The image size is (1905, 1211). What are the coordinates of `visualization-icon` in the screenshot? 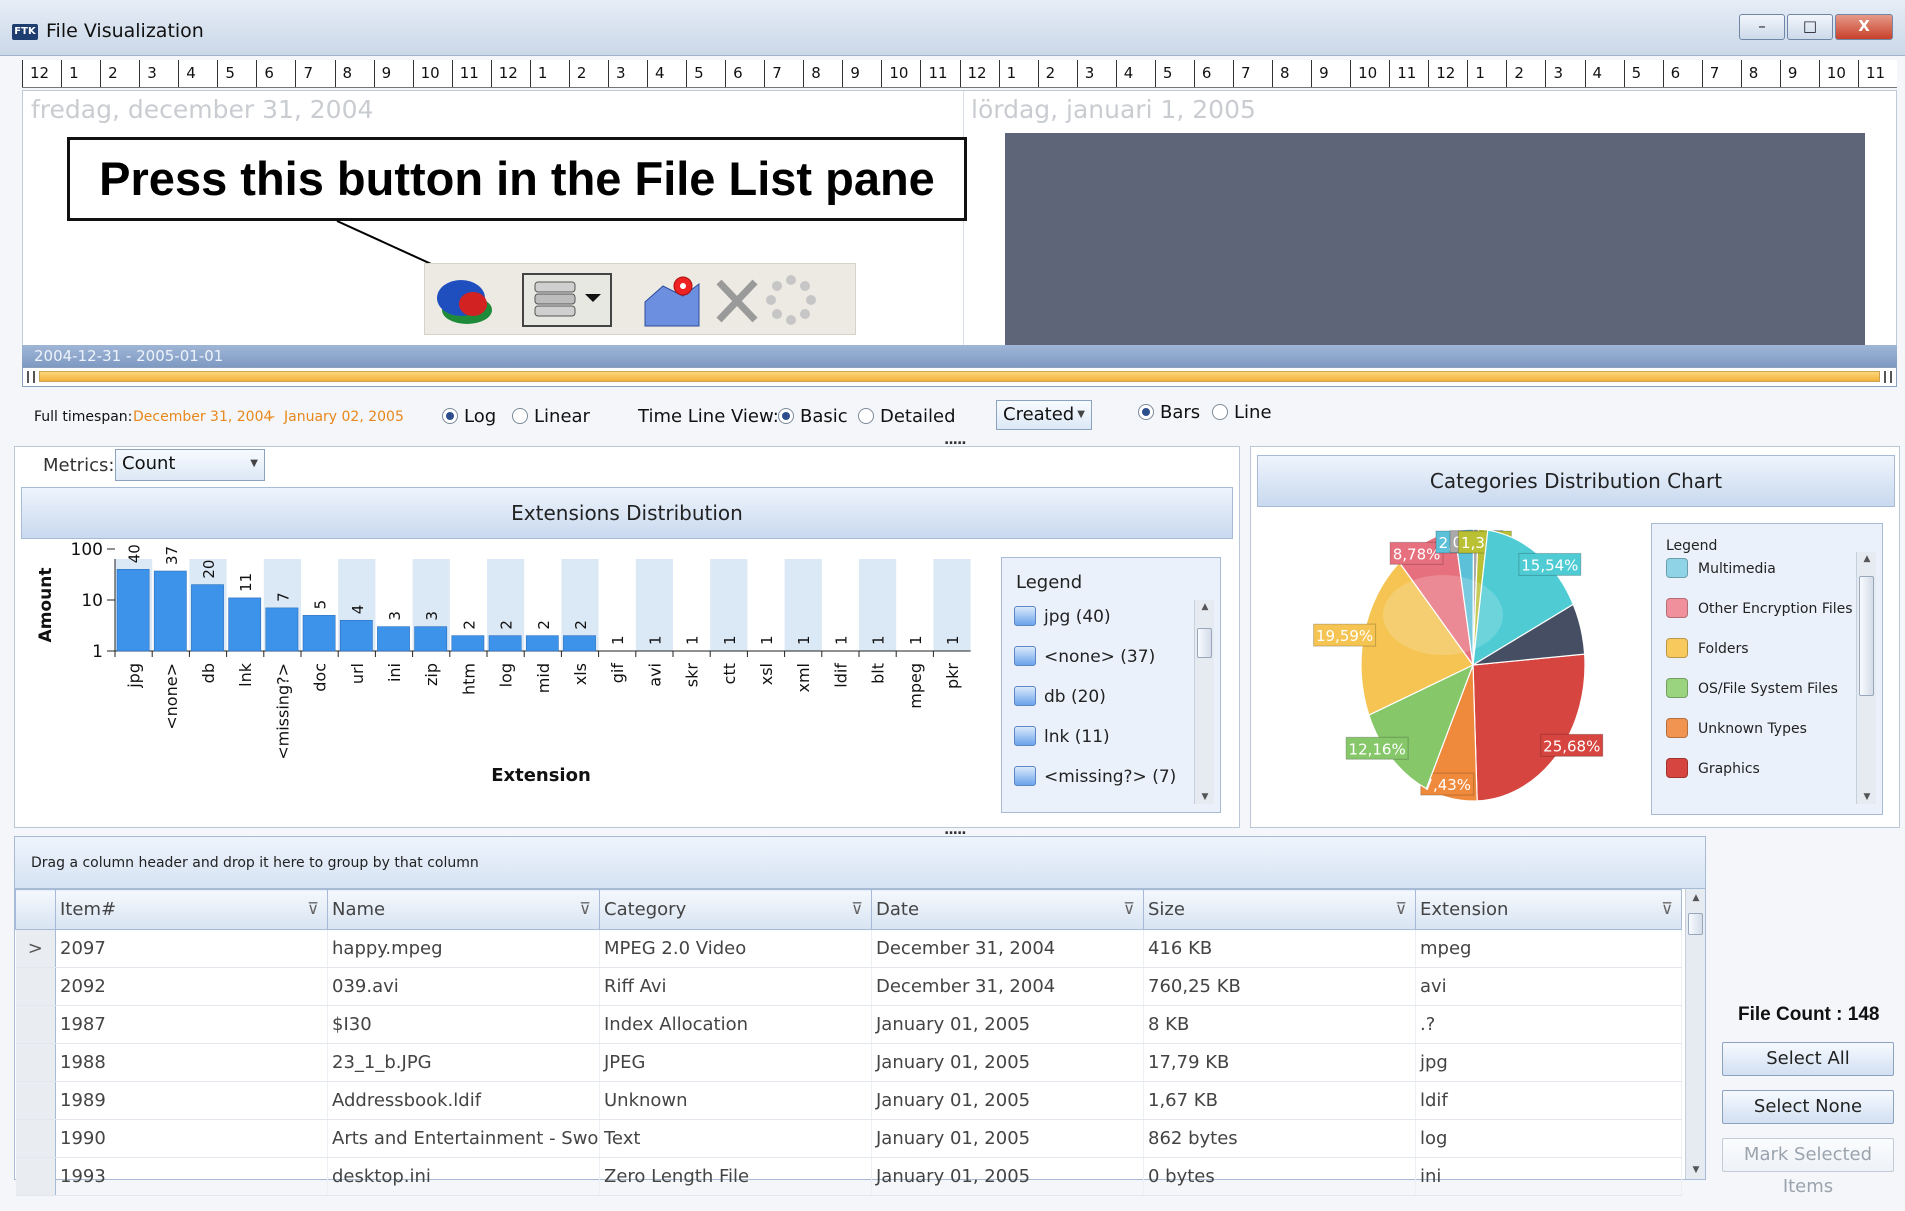 It's located at (466, 300).